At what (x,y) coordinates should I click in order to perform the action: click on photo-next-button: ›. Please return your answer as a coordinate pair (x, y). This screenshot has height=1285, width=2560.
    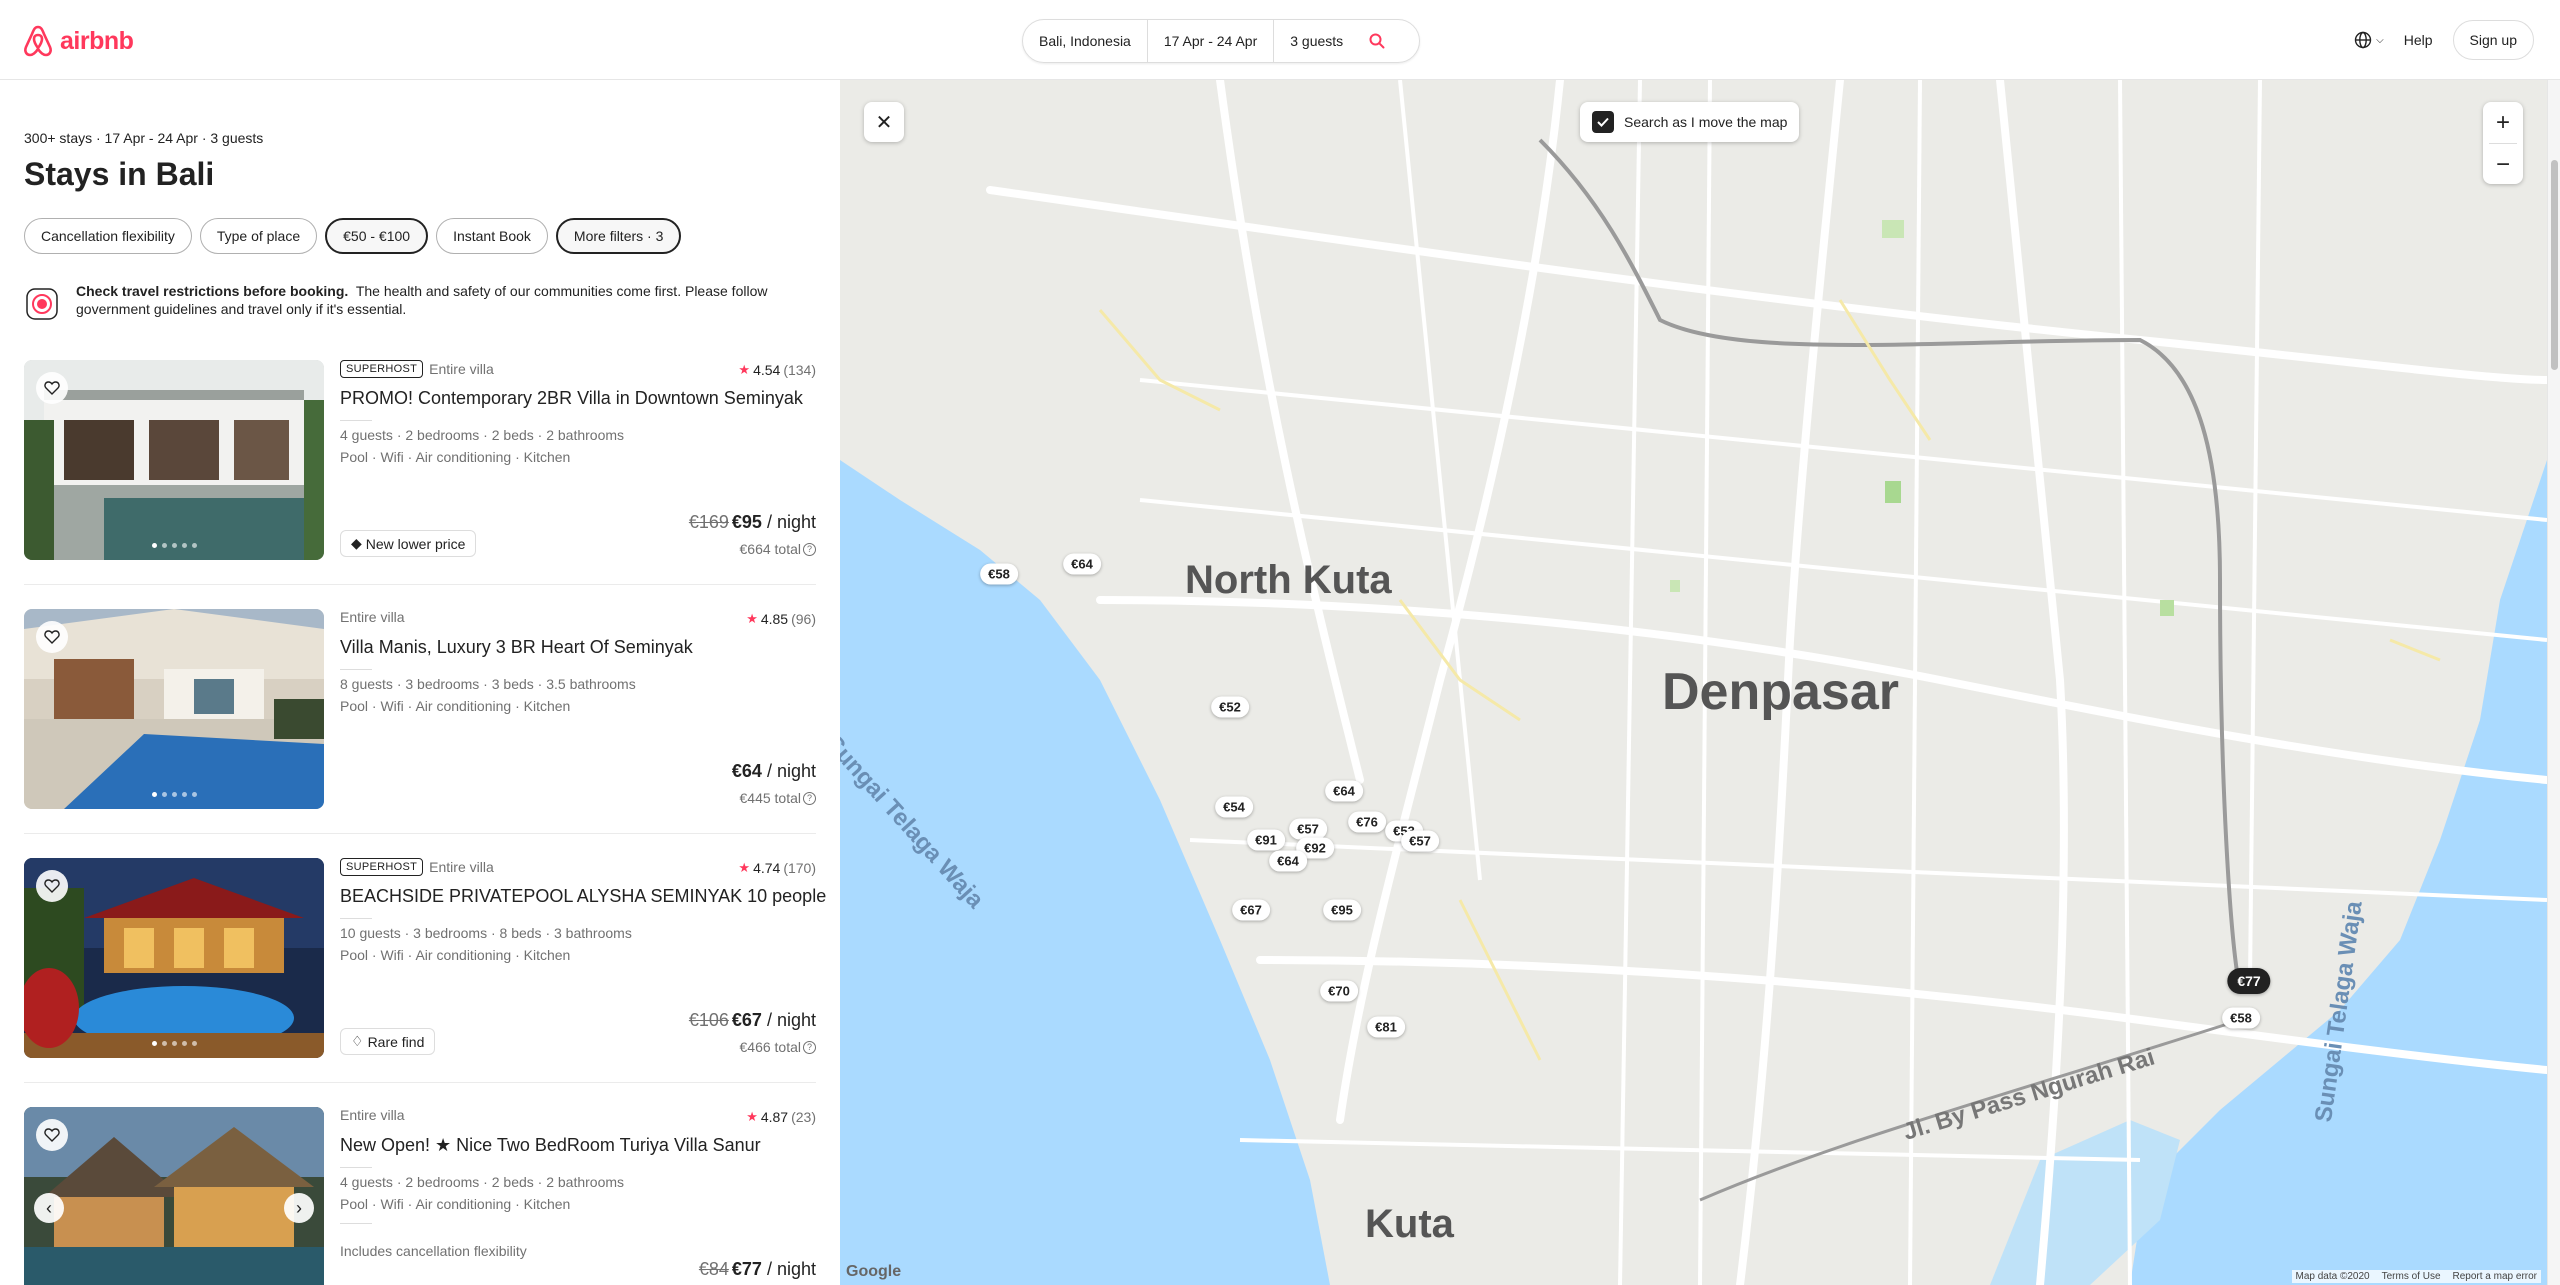
    Looking at the image, I should click on (299, 1208).